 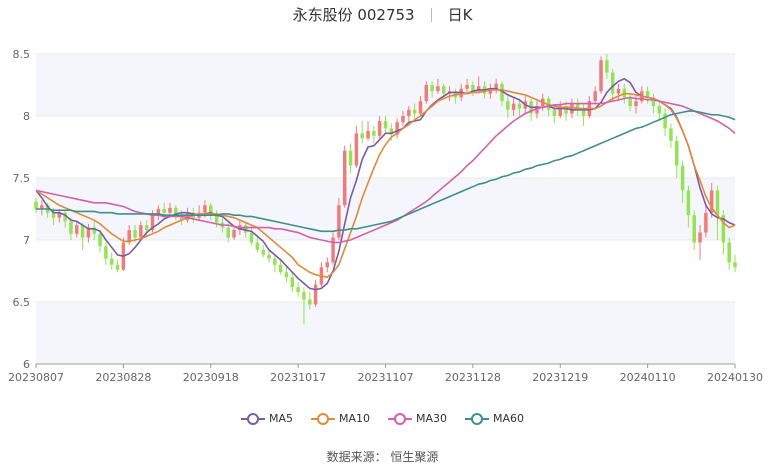 I want to click on legend-item-ma10: MA10, so click(x=340, y=418).